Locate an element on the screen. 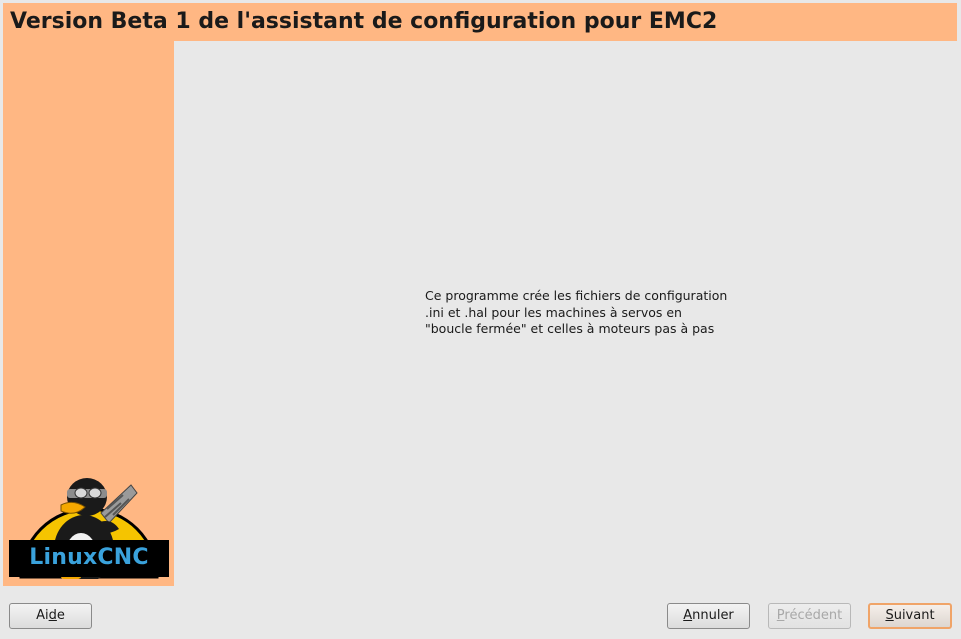  next-button: Suivant is located at coordinates (910, 616).